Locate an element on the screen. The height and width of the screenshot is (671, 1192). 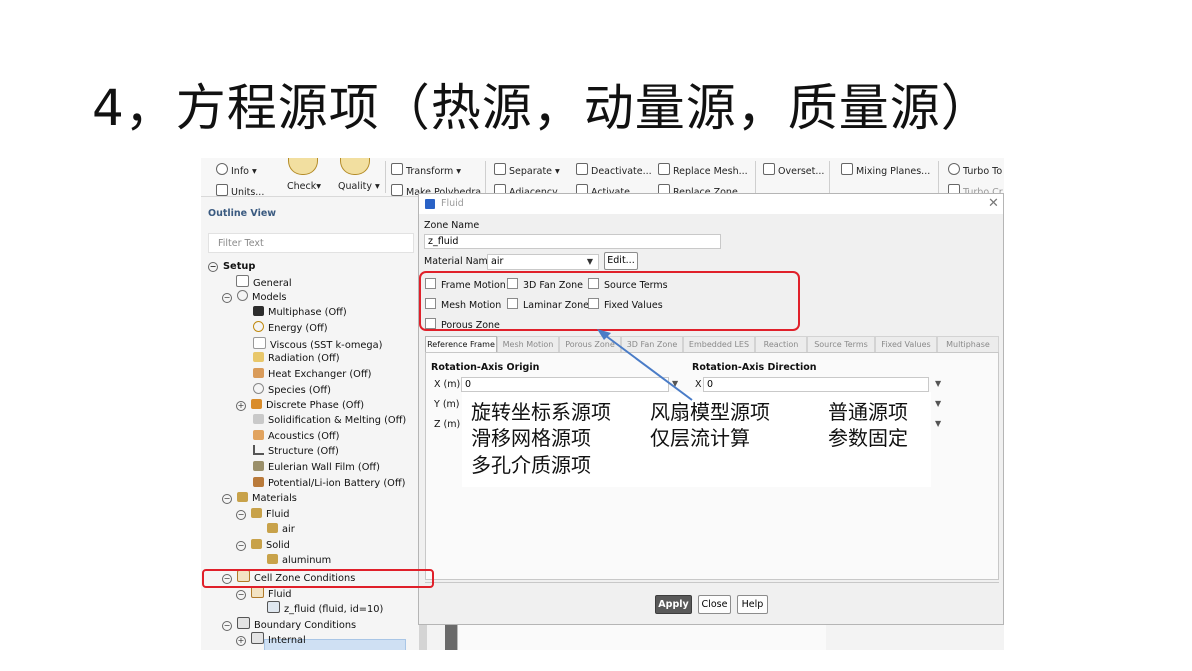
tree-item-solidification: Solidification & Melting (Off) is located at coordinates (329, 421).